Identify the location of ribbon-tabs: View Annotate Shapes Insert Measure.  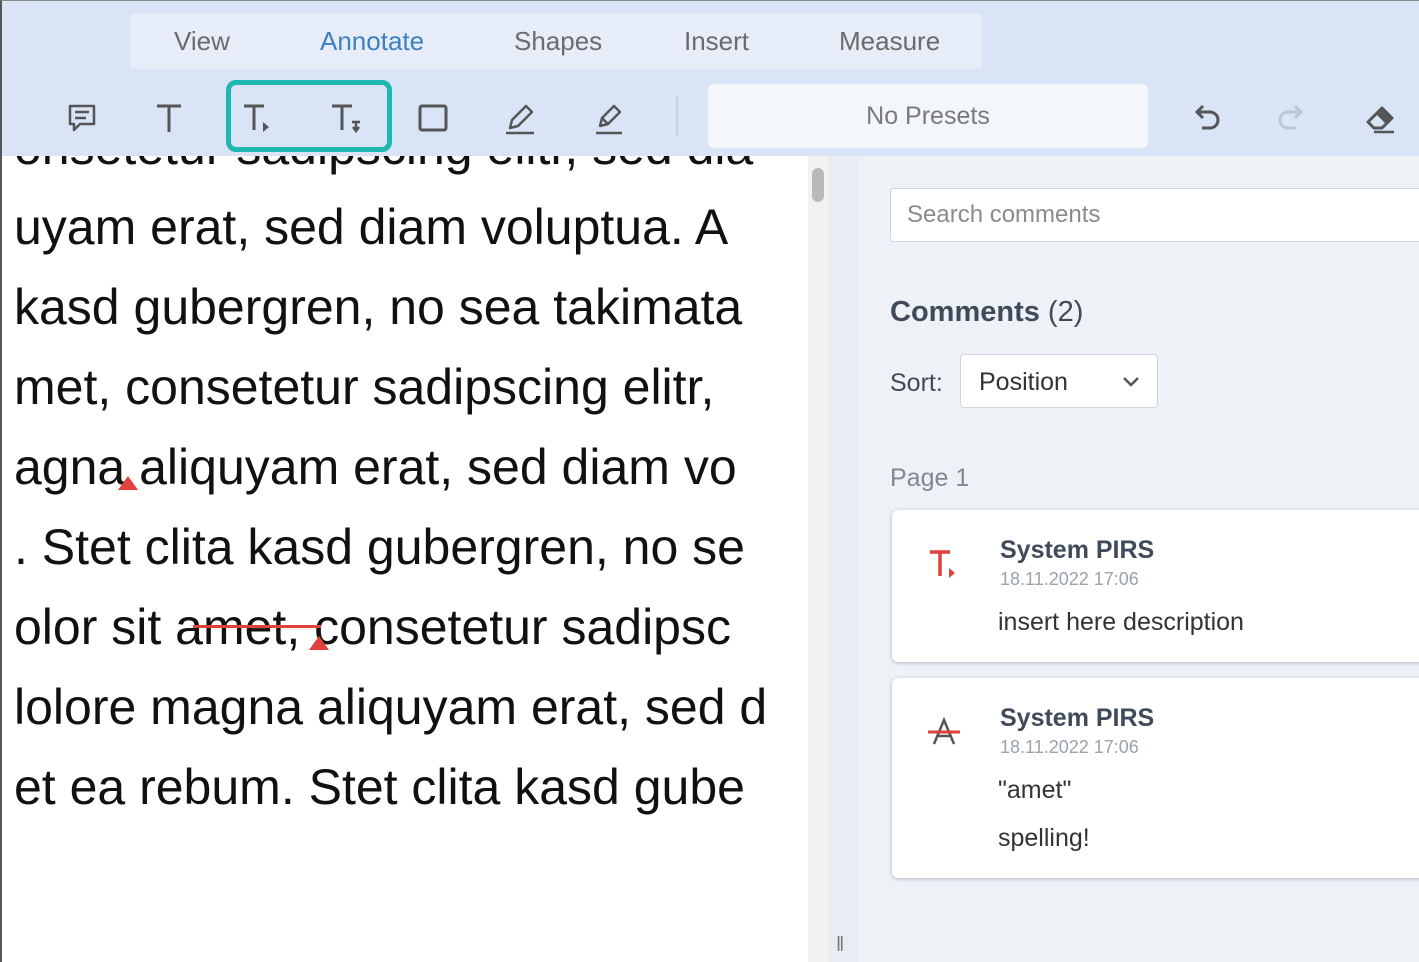
(556, 41).